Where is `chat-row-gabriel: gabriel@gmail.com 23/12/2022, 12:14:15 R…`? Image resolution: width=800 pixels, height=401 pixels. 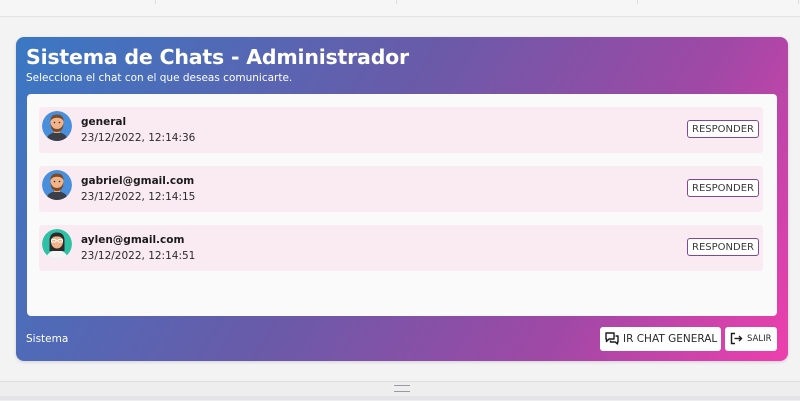 chat-row-gabriel: gabriel@gmail.com 23/12/2022, 12:14:15 R… is located at coordinates (401, 189).